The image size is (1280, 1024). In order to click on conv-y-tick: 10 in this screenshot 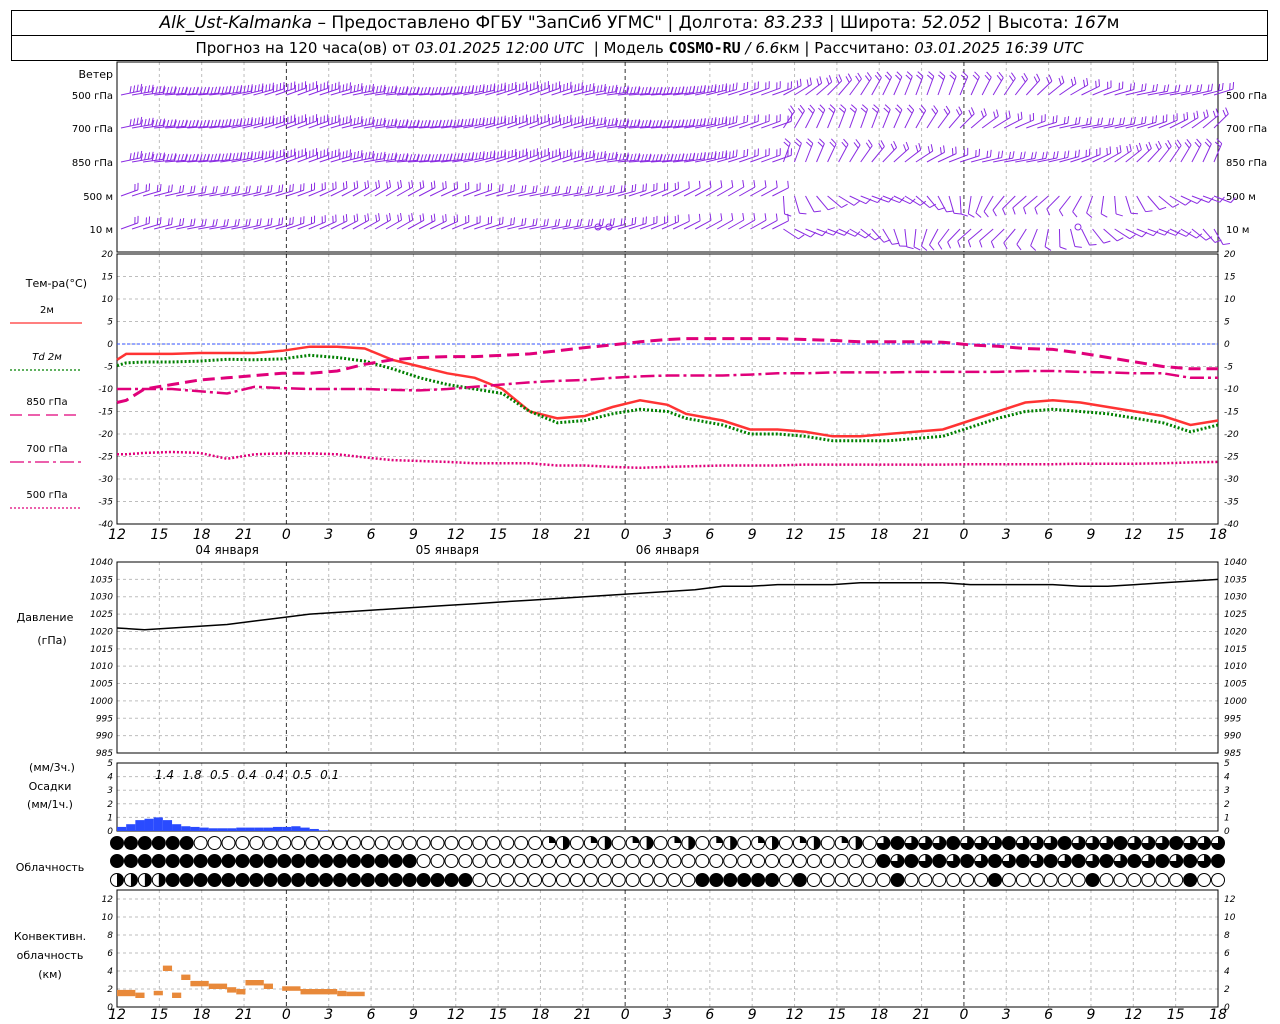, I will do `click(108, 918)`.